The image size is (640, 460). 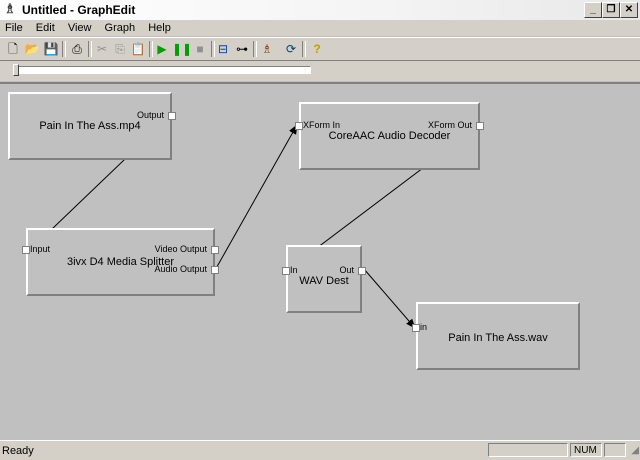 What do you see at coordinates (593, 10) in the screenshot?
I see `minimize-button: _` at bounding box center [593, 10].